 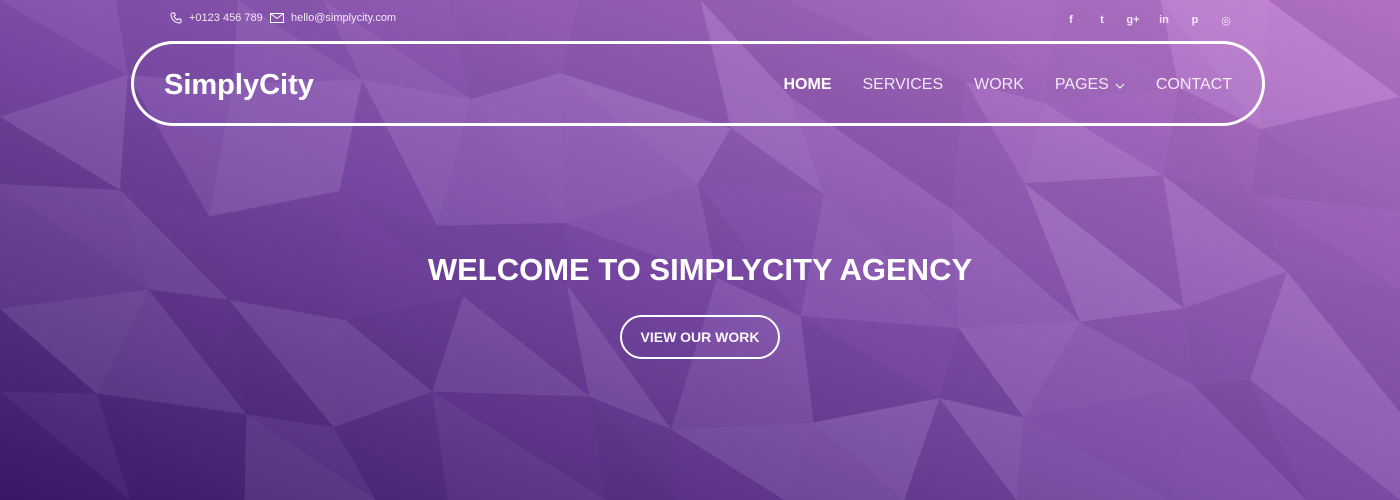 I want to click on nav-item-work: WORK, so click(x=999, y=85).